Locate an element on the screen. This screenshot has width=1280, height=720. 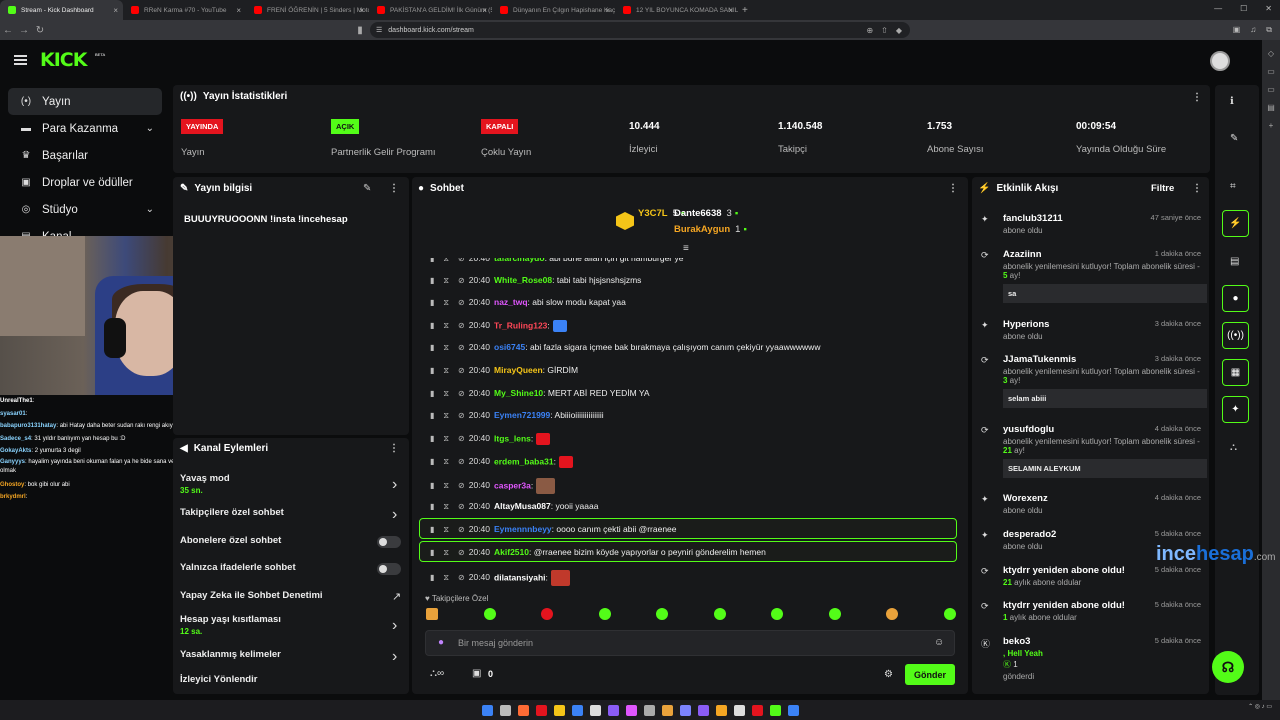
activity-more-icon: ⋮ is located at coordinates (1197, 188).